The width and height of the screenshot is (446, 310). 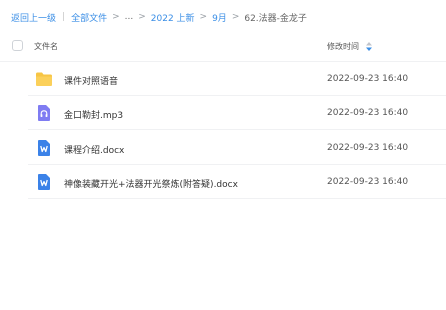 I want to click on column-header-date: 修改时间, so click(x=349, y=46).